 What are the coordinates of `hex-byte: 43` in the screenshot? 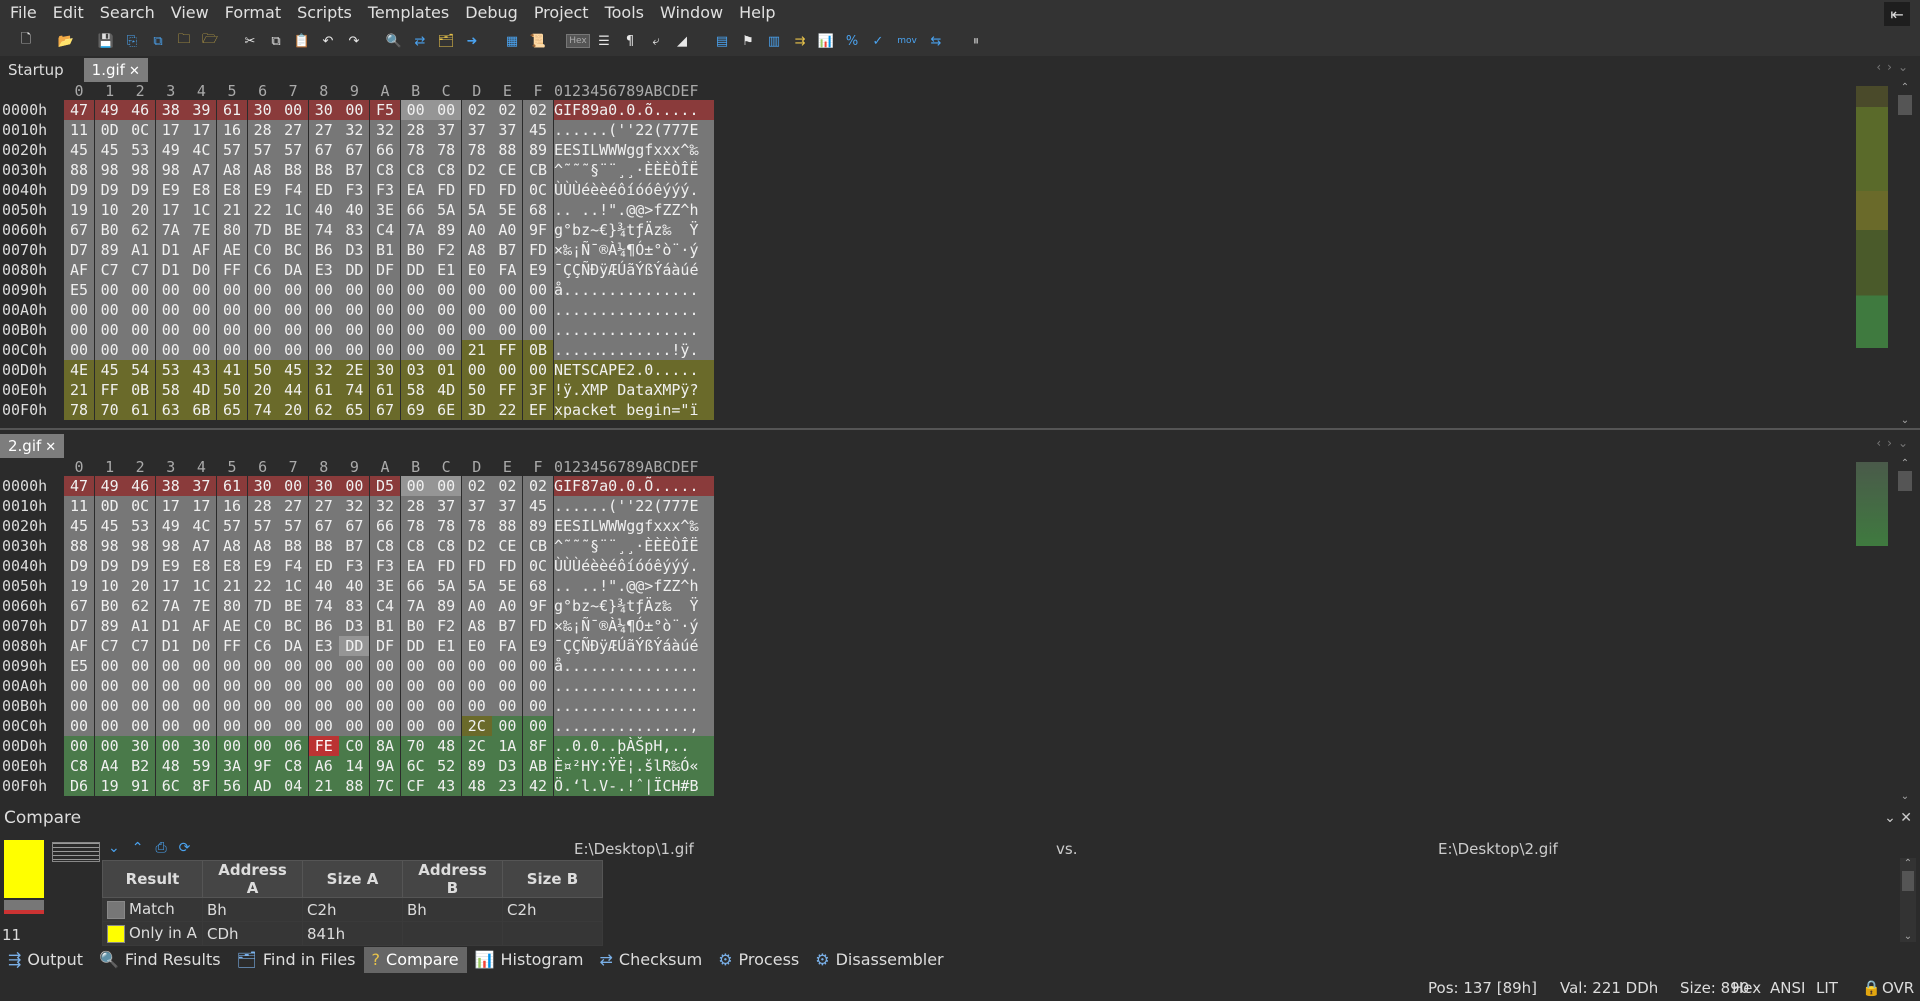 It's located at (201, 370).